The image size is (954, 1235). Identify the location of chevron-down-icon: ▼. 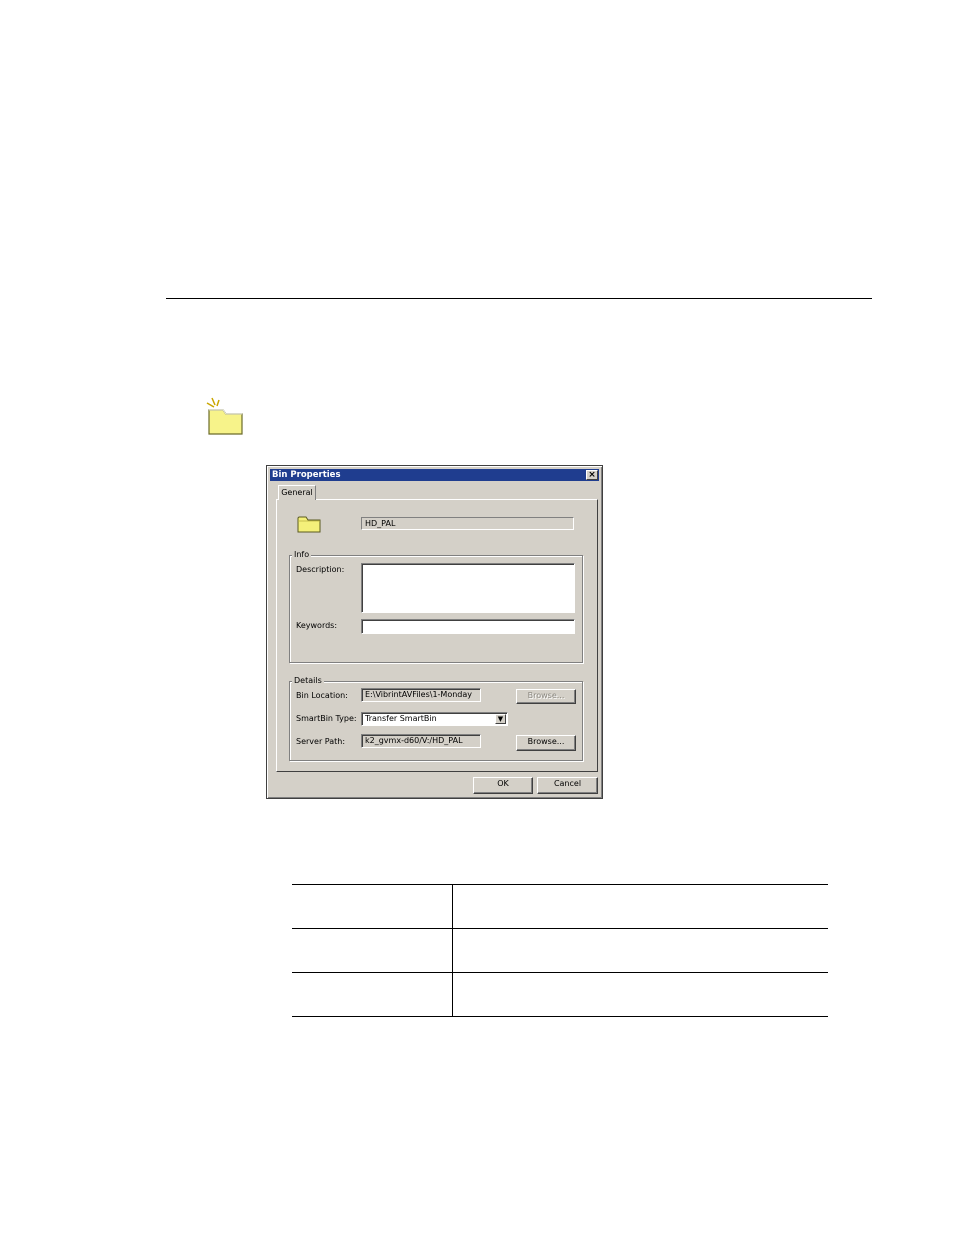
(500, 719).